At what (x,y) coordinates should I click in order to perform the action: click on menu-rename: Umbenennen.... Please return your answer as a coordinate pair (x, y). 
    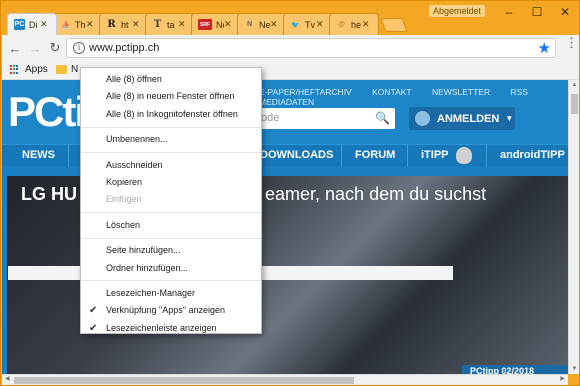
    Looking at the image, I should click on (171, 139).